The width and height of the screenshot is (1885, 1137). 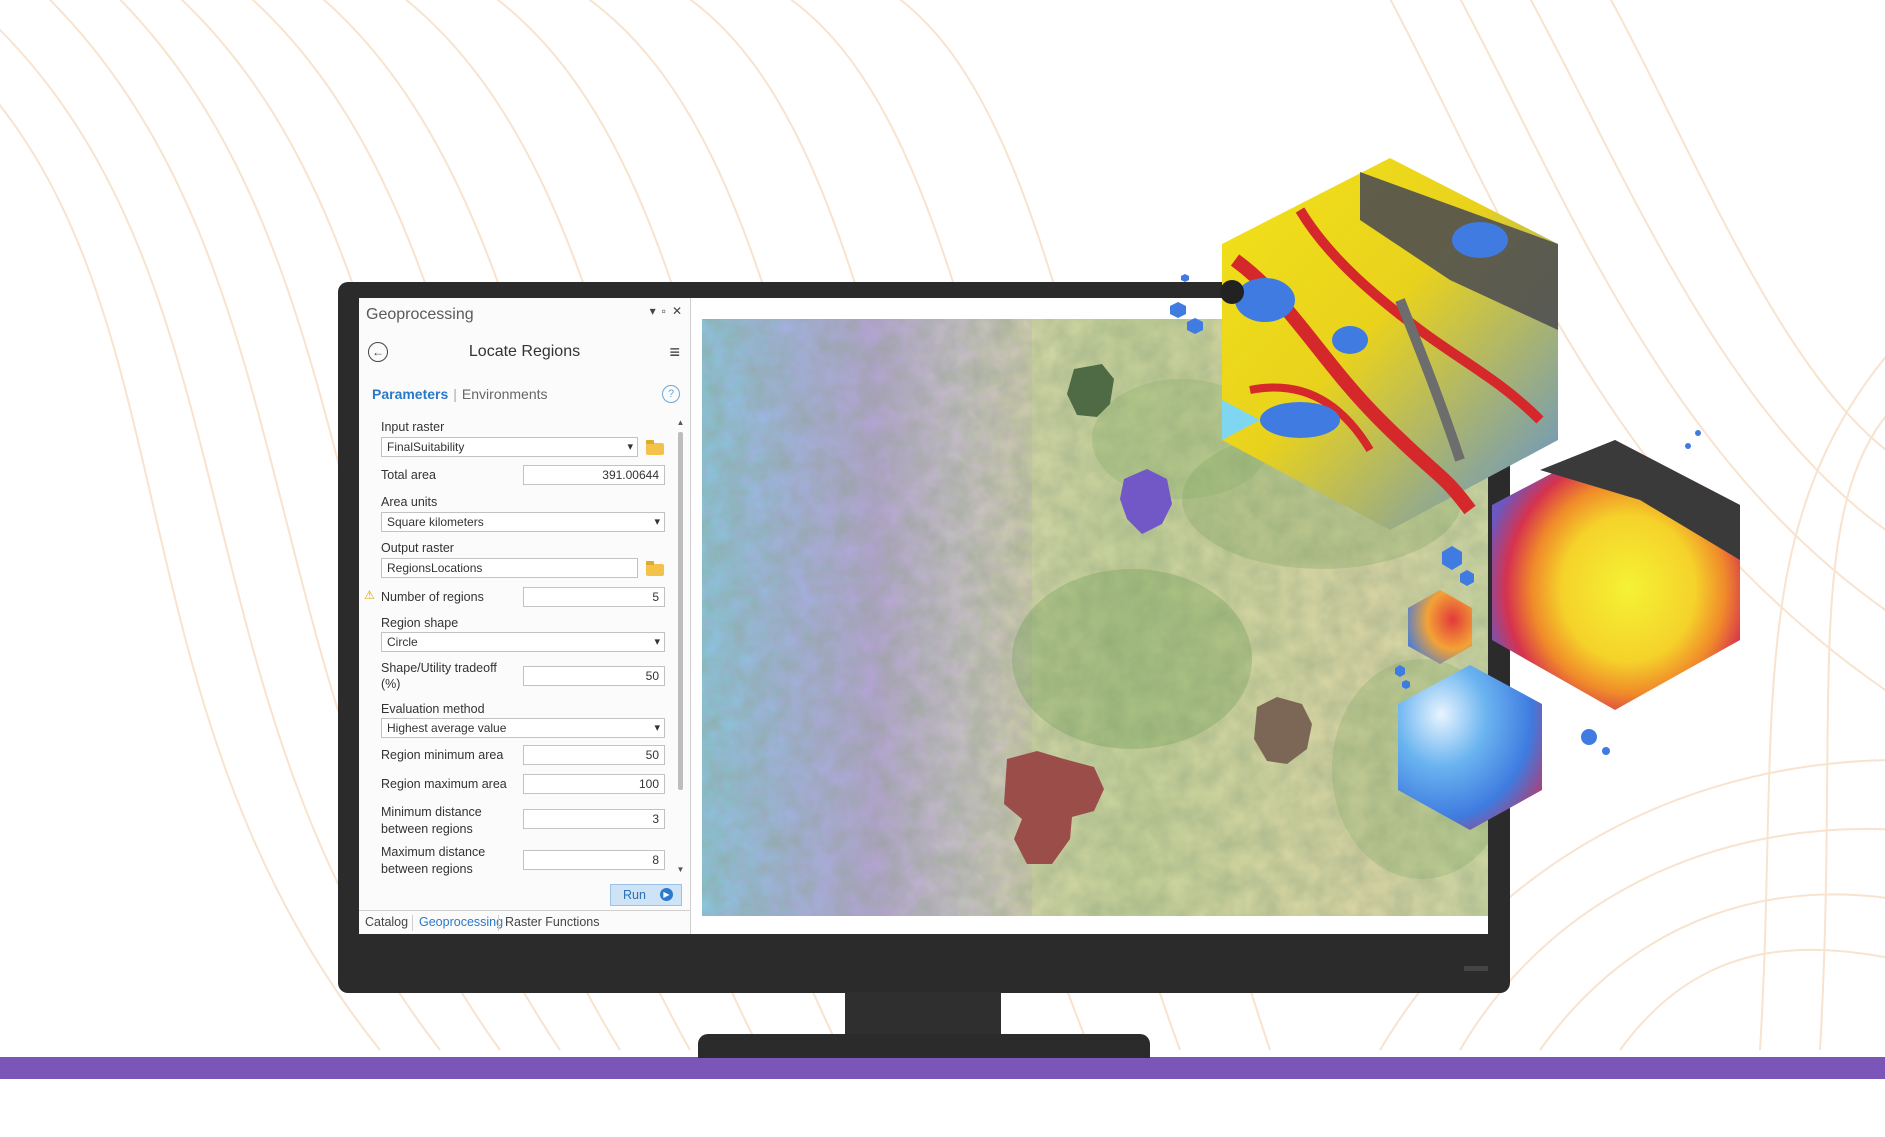 What do you see at coordinates (391, 684) in the screenshot?
I see `tradeoff-label-line2: (%)` at bounding box center [391, 684].